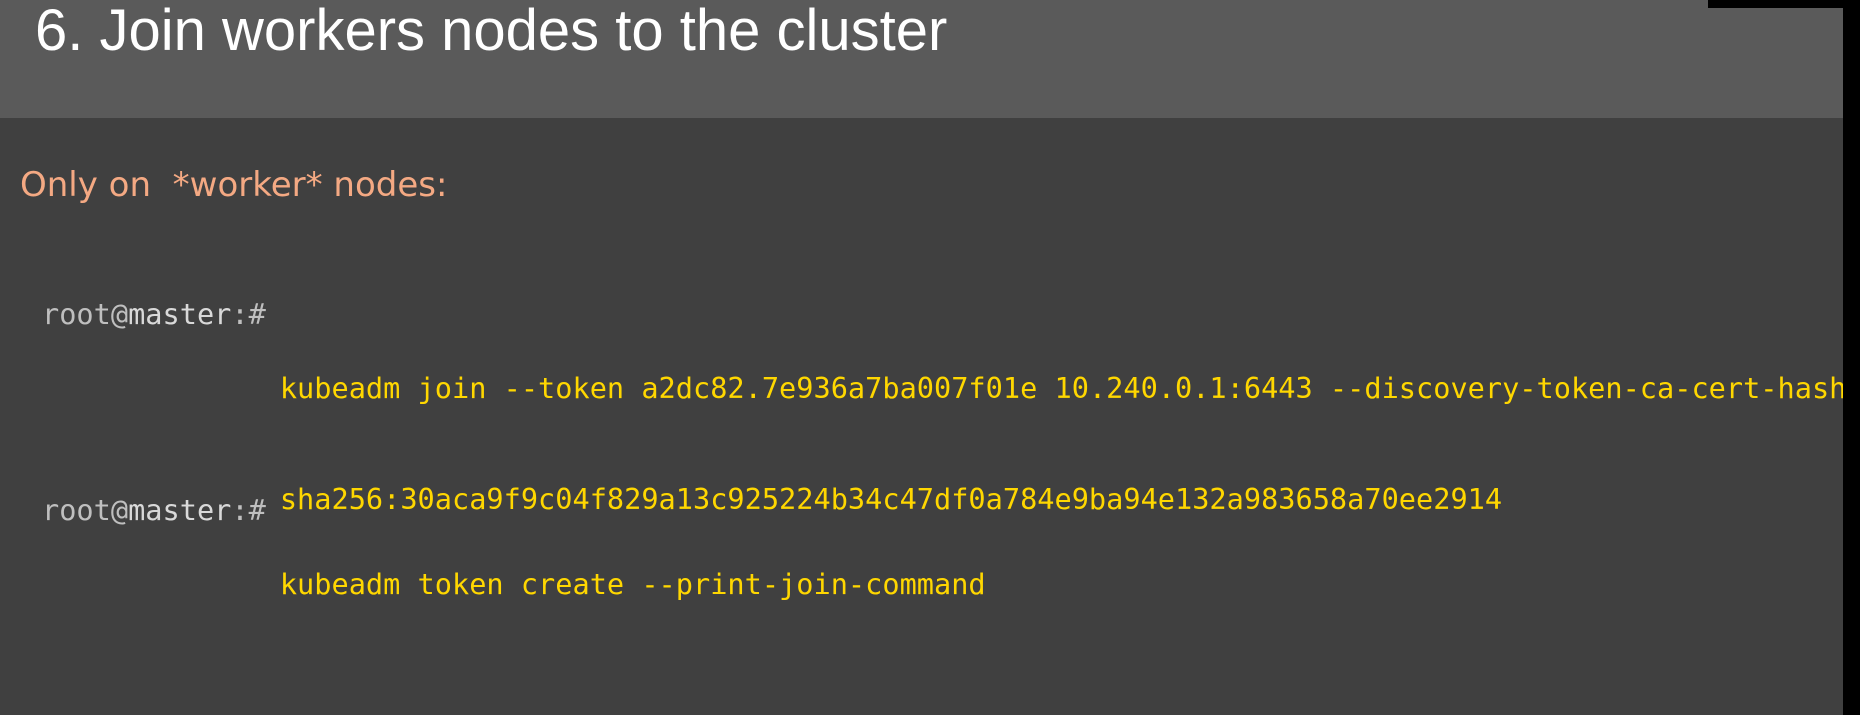 This screenshot has height=715, width=1860. I want to click on top-right-bar, so click(1775, 4).